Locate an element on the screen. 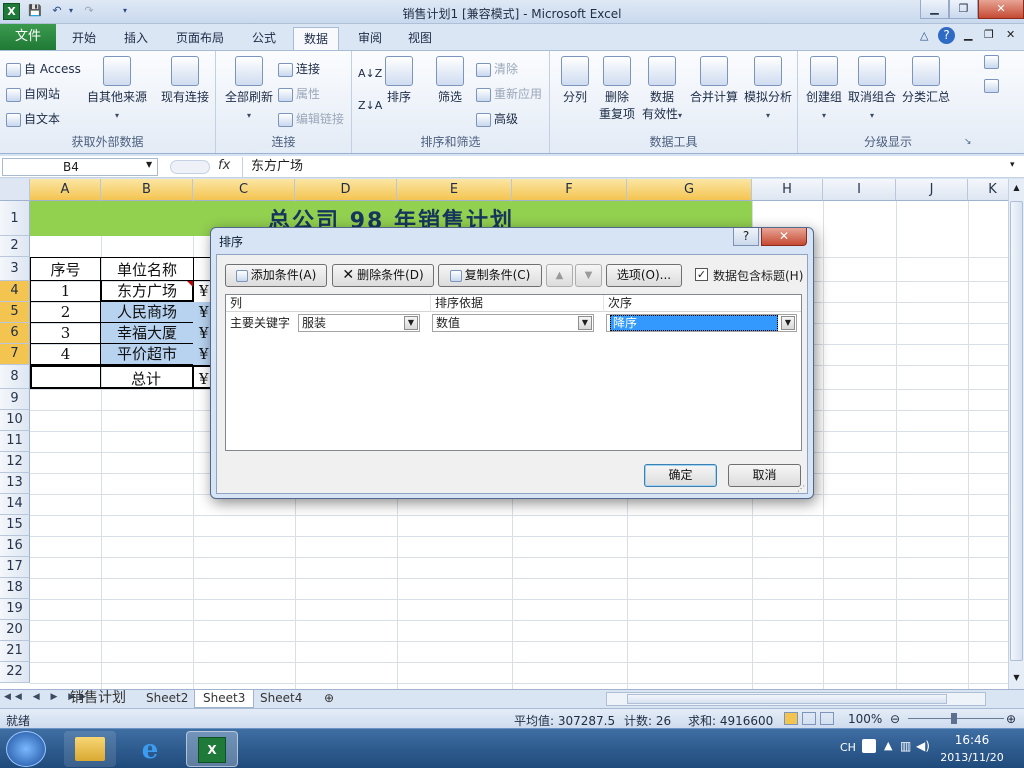  column-header: I is located at coordinates (859, 190).